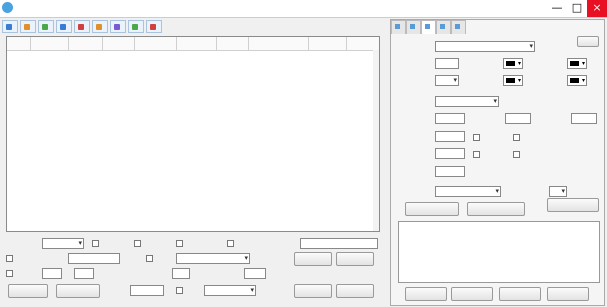  Describe the element at coordinates (233, 43) in the screenshot. I see `col-frame-rate` at that location.